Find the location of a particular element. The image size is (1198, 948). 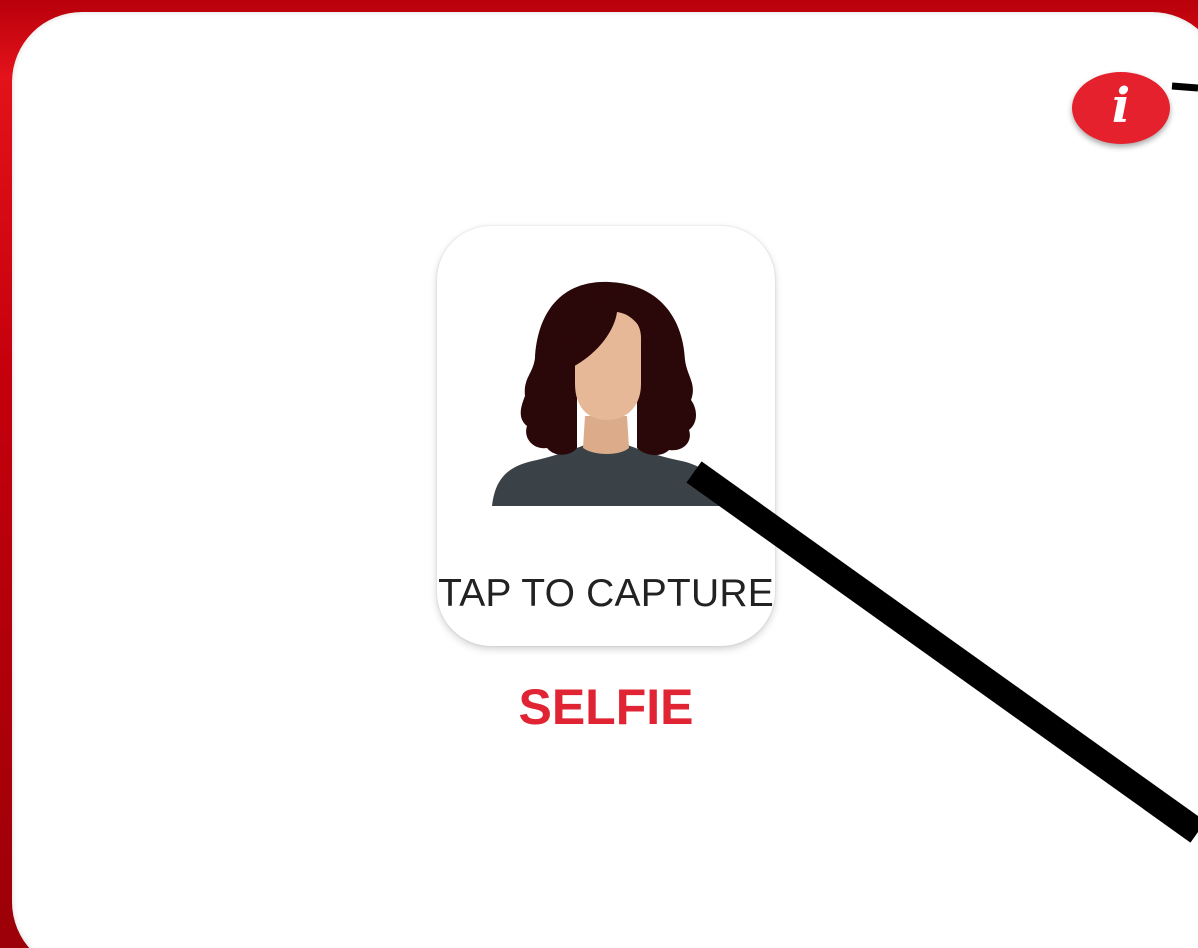

tap-to-capture-label: TAP TO CAPTURE is located at coordinates (606, 593).